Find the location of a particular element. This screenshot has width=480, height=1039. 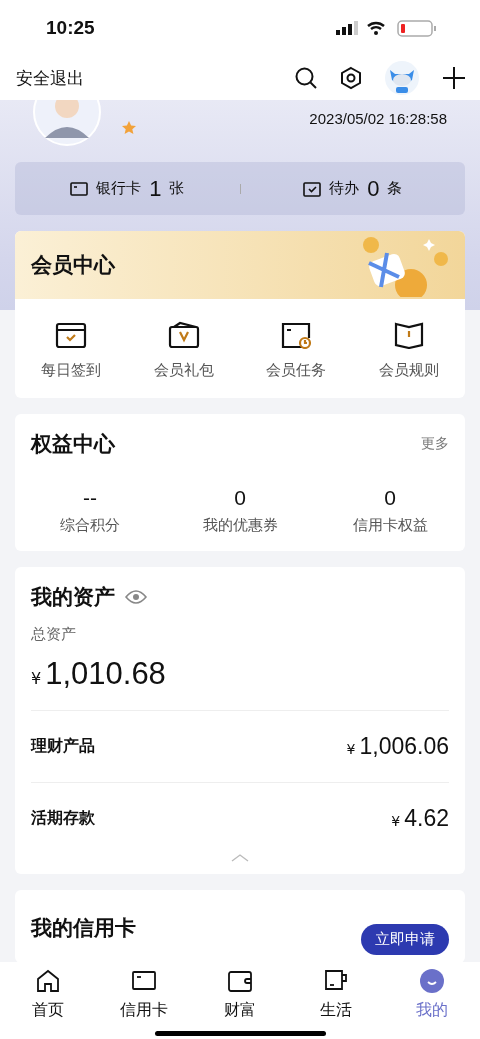

login-timestamp: 2023/05/02 16:28:58 is located at coordinates (378, 118).